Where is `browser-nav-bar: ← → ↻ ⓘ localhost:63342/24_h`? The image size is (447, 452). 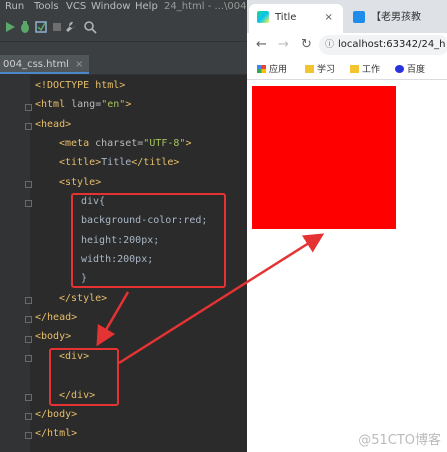
browser-nav-bar: ← → ↻ ⓘ localhost:63342/24_h is located at coordinates (347, 45).